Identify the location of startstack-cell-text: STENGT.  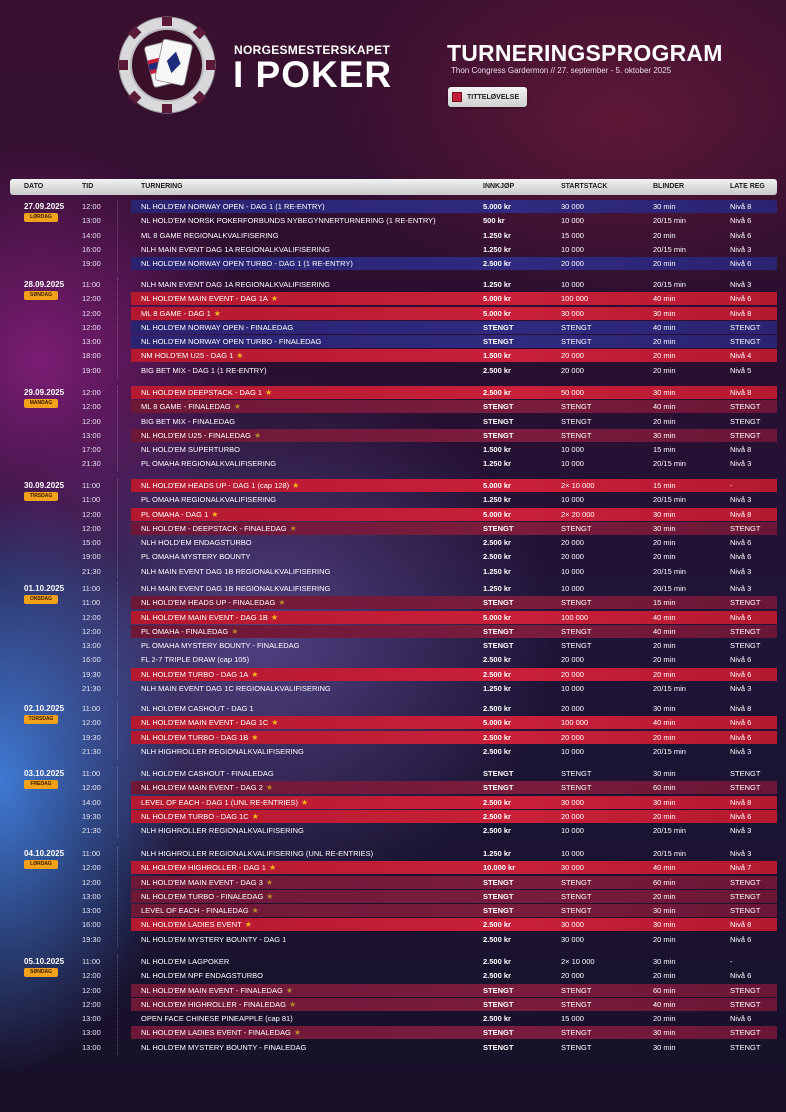
(576, 1047).